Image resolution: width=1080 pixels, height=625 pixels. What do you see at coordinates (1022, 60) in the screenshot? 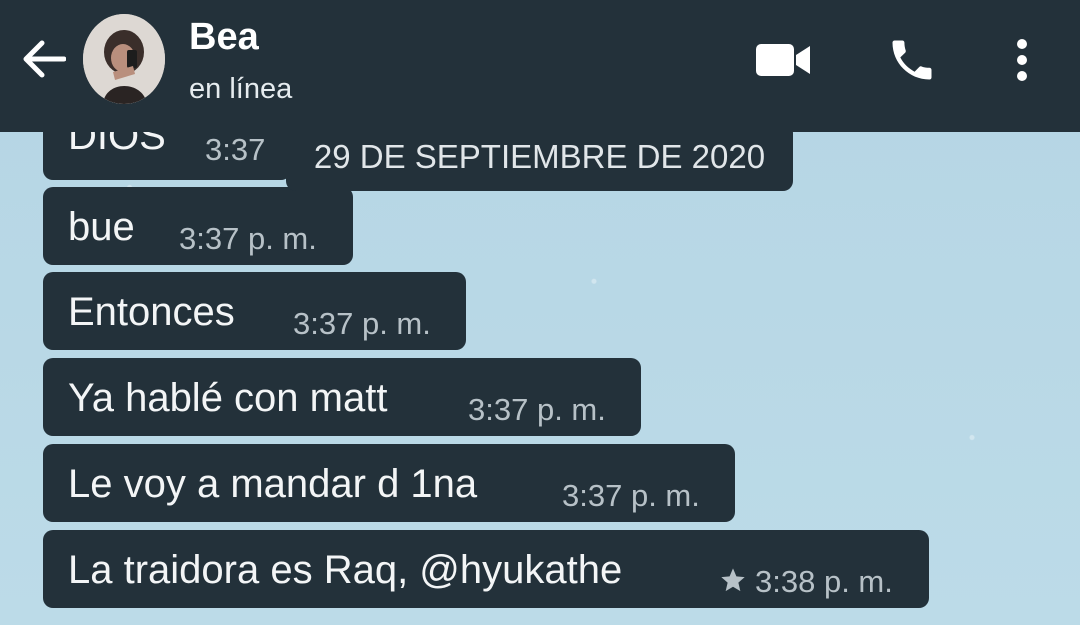
I see `more-vert-icon` at bounding box center [1022, 60].